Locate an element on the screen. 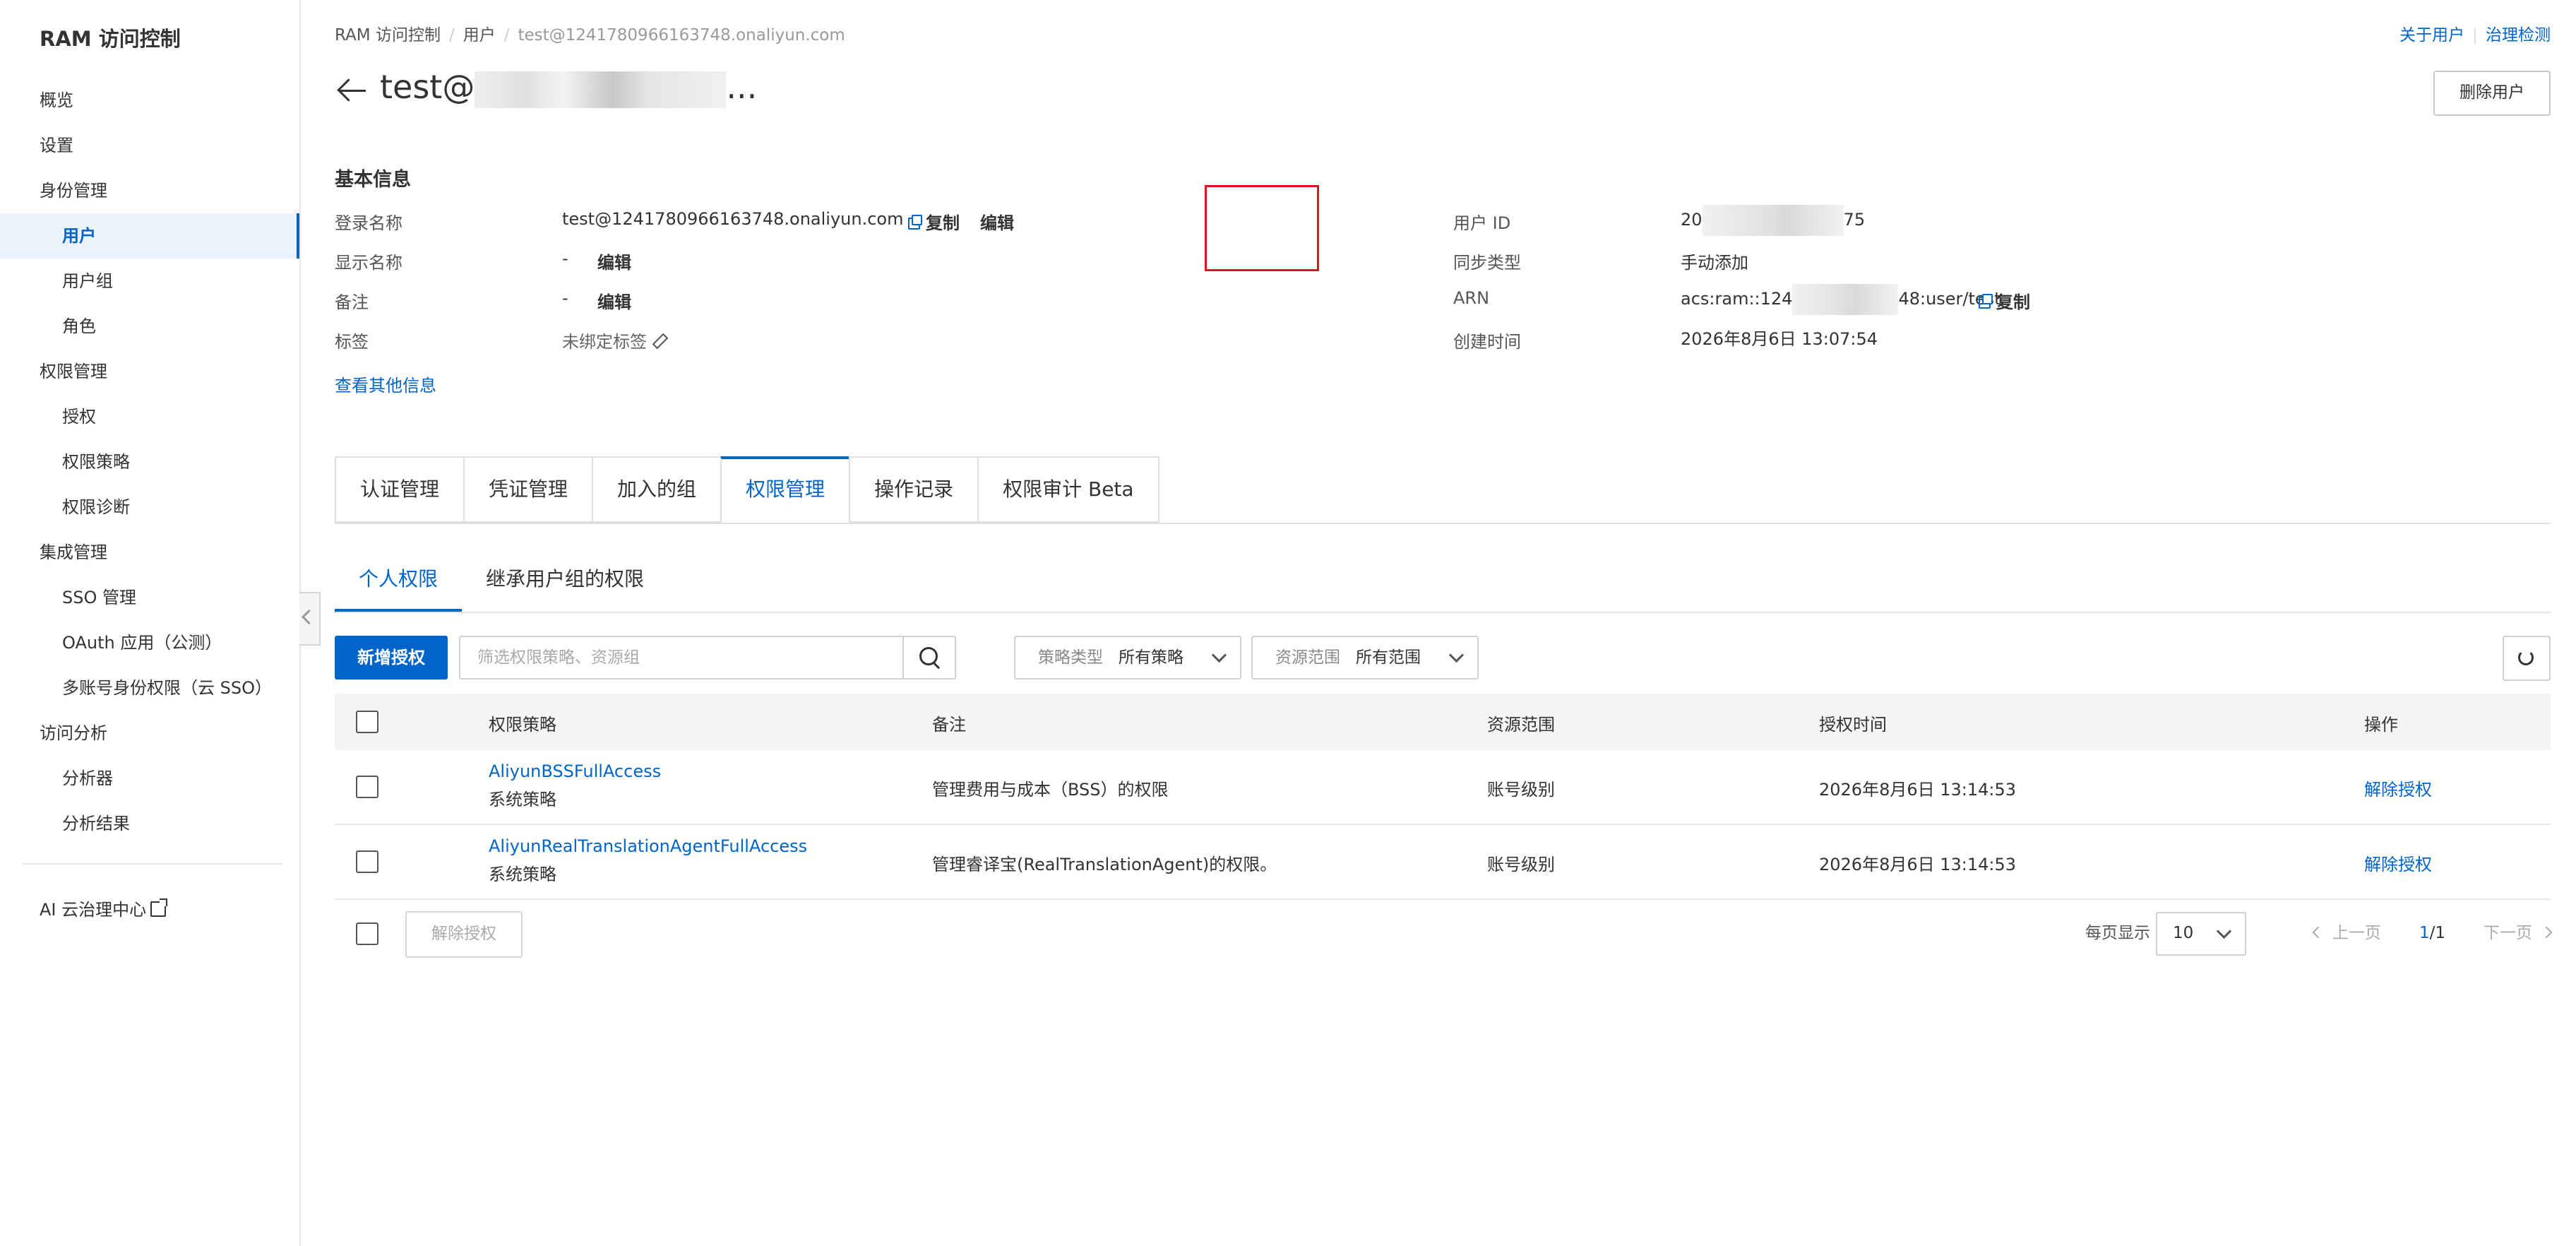 The height and width of the screenshot is (1246, 2576). detail-tabs: 认证管理 凭证管理 加入的组 权限管理 操作记录 权限审计 Beta is located at coordinates (747, 490).